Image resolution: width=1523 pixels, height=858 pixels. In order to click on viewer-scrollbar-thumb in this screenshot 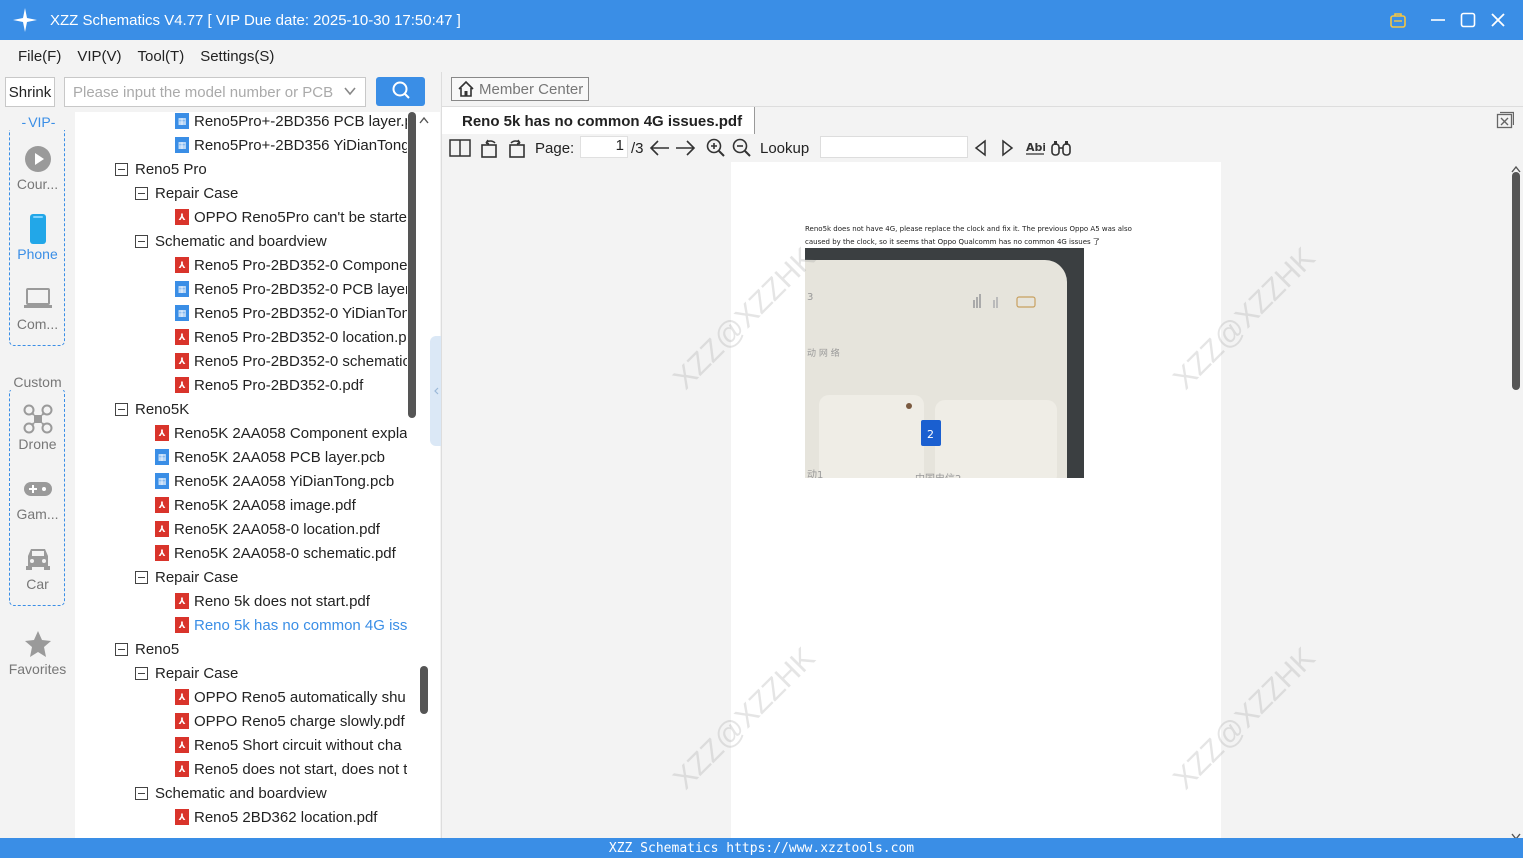, I will do `click(1516, 281)`.